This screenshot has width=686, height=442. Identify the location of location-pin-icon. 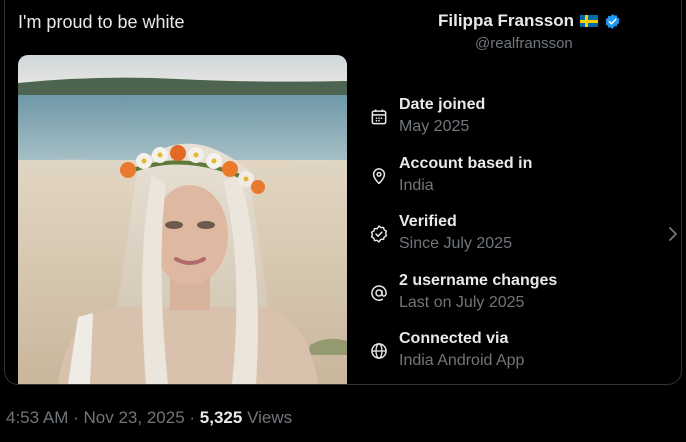
(379, 176).